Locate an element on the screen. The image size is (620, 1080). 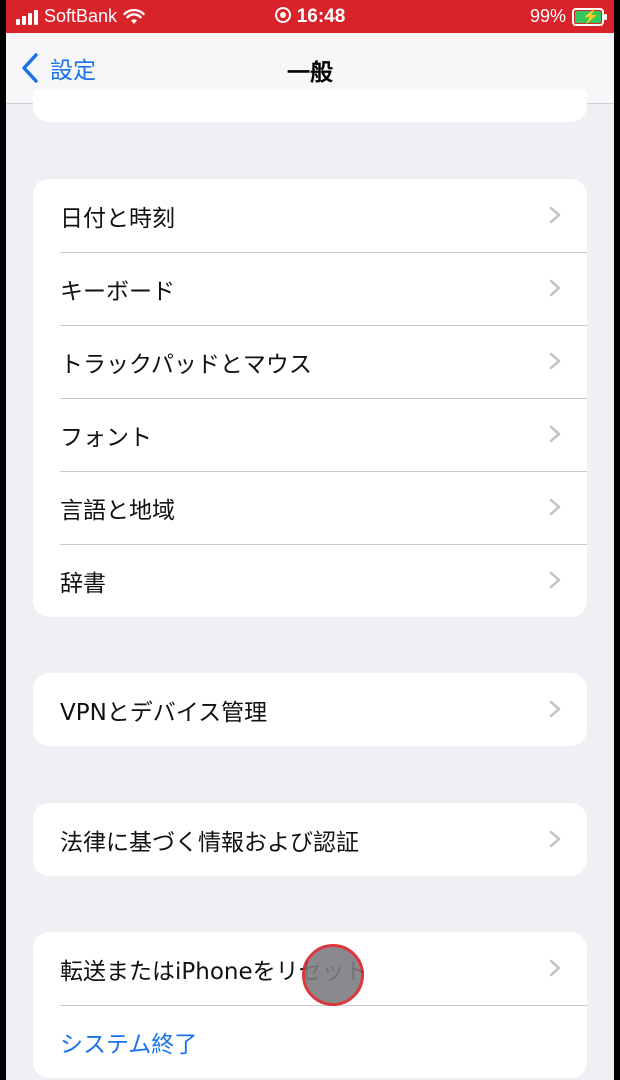
shutdown-button: システム終了 is located at coordinates (310, 1041).